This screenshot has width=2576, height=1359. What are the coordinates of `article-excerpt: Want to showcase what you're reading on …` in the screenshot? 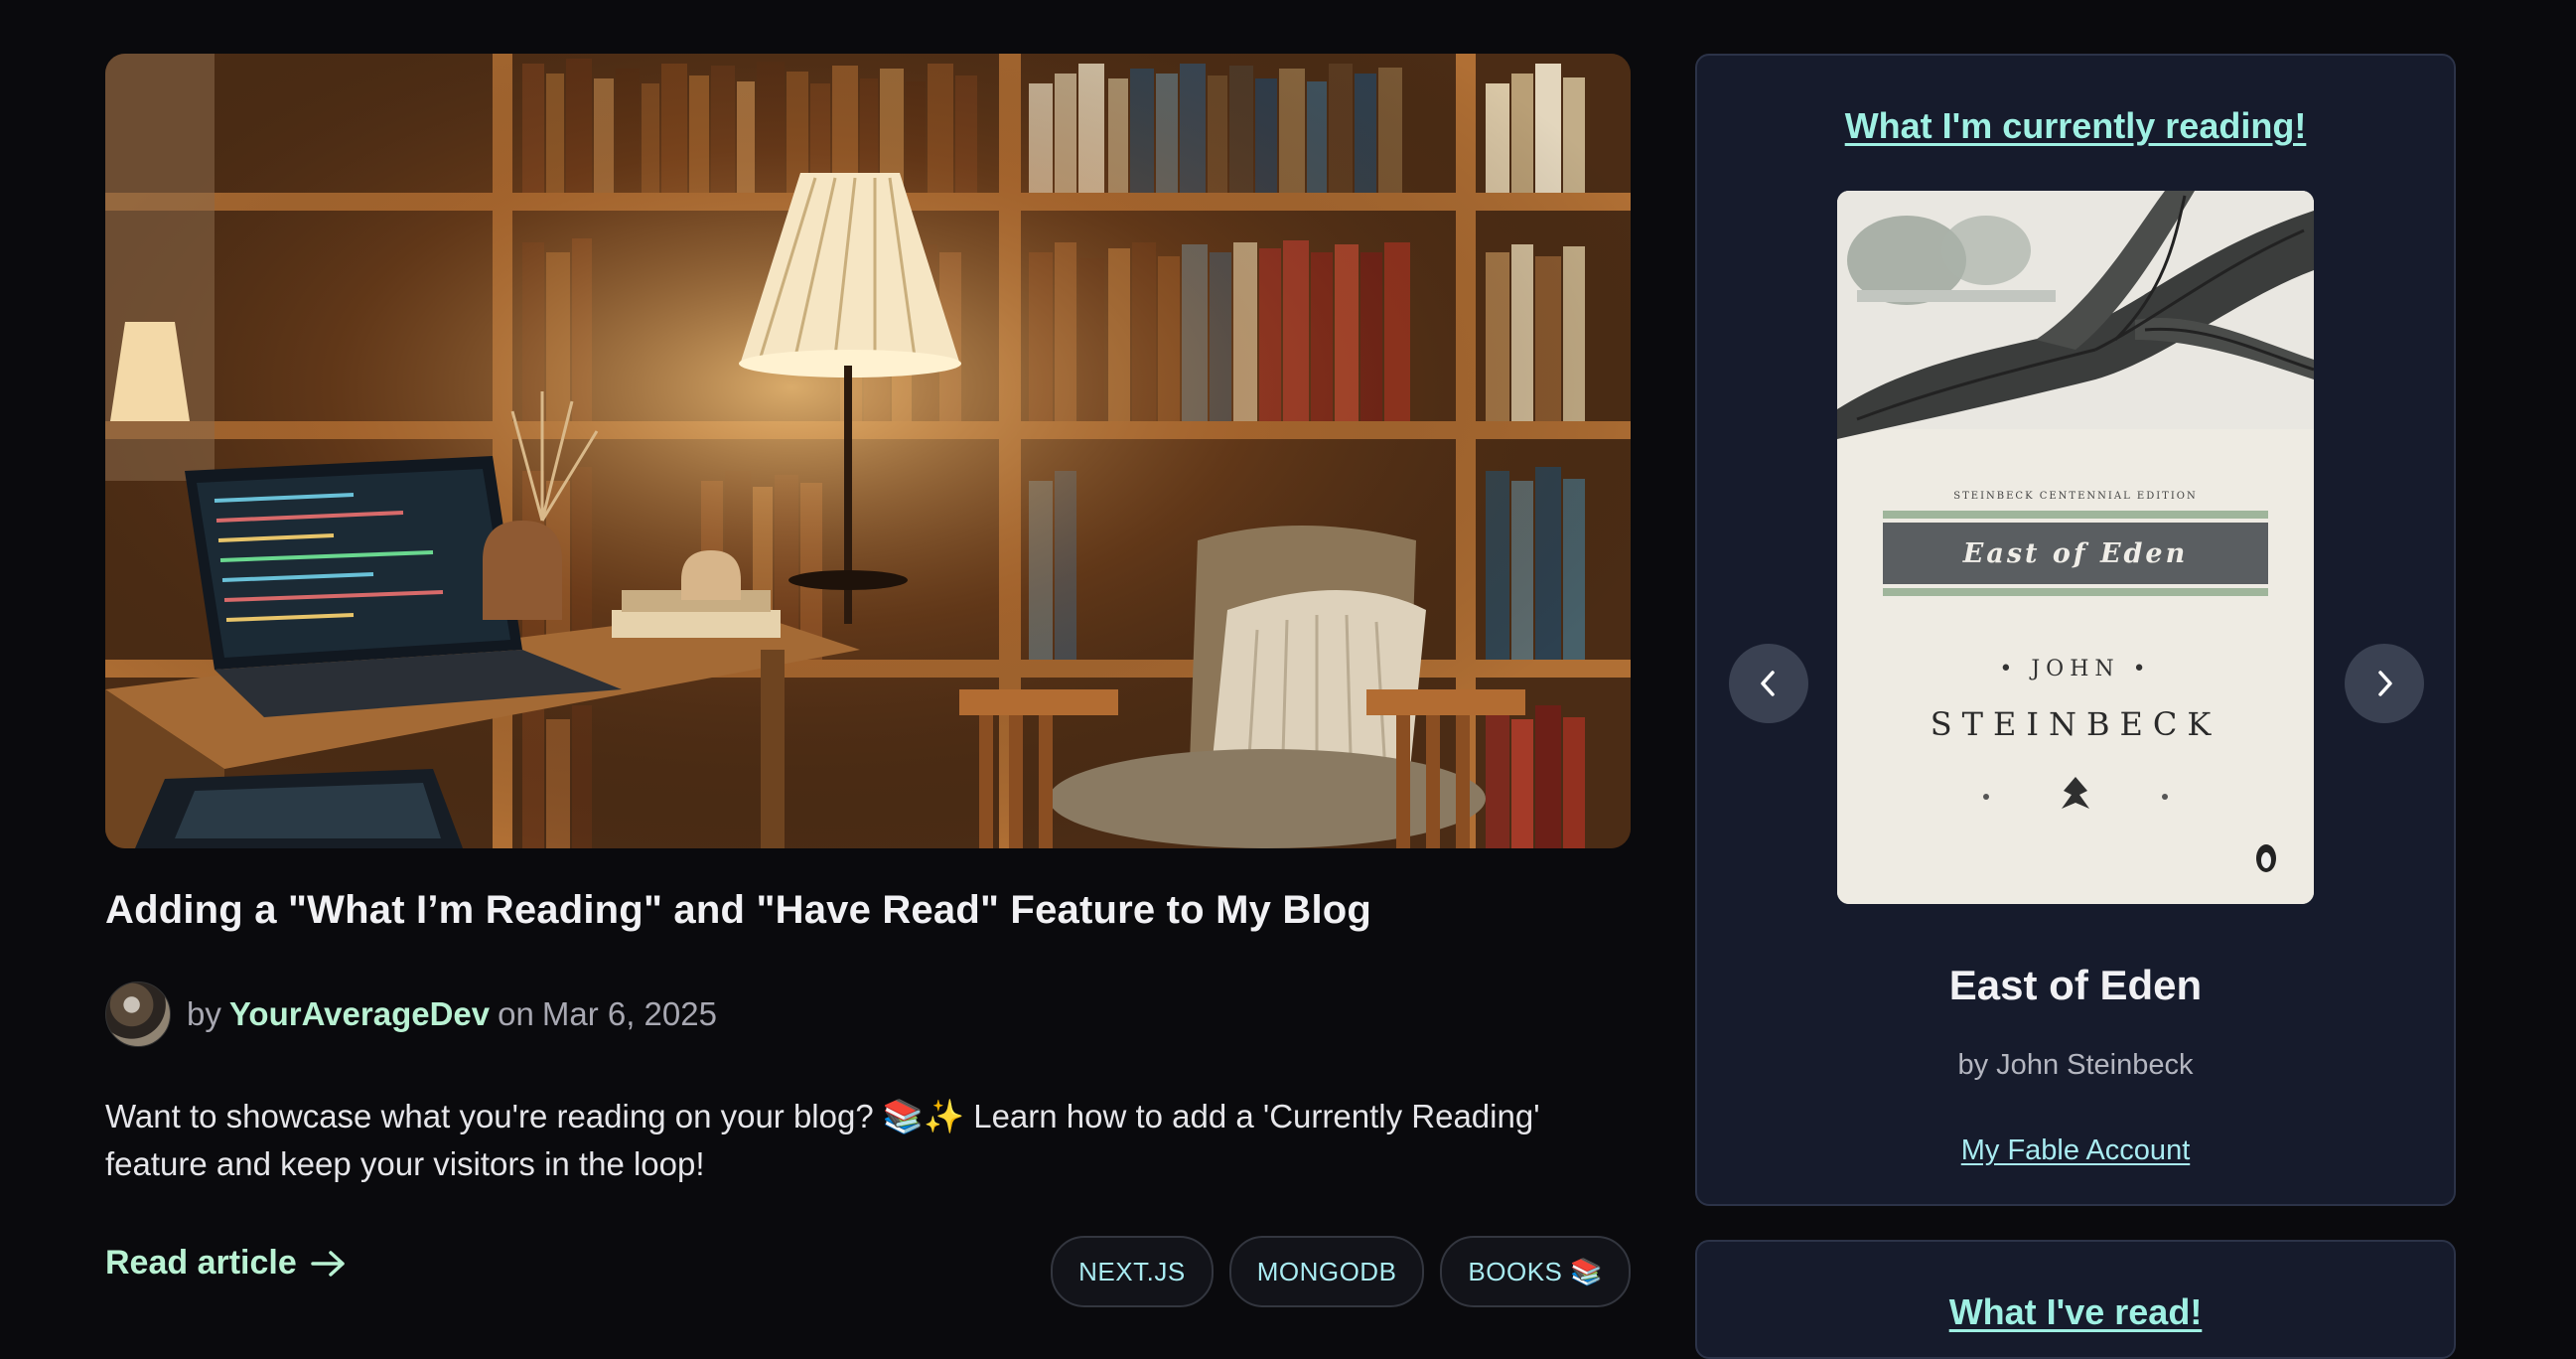 It's located at (823, 1140).